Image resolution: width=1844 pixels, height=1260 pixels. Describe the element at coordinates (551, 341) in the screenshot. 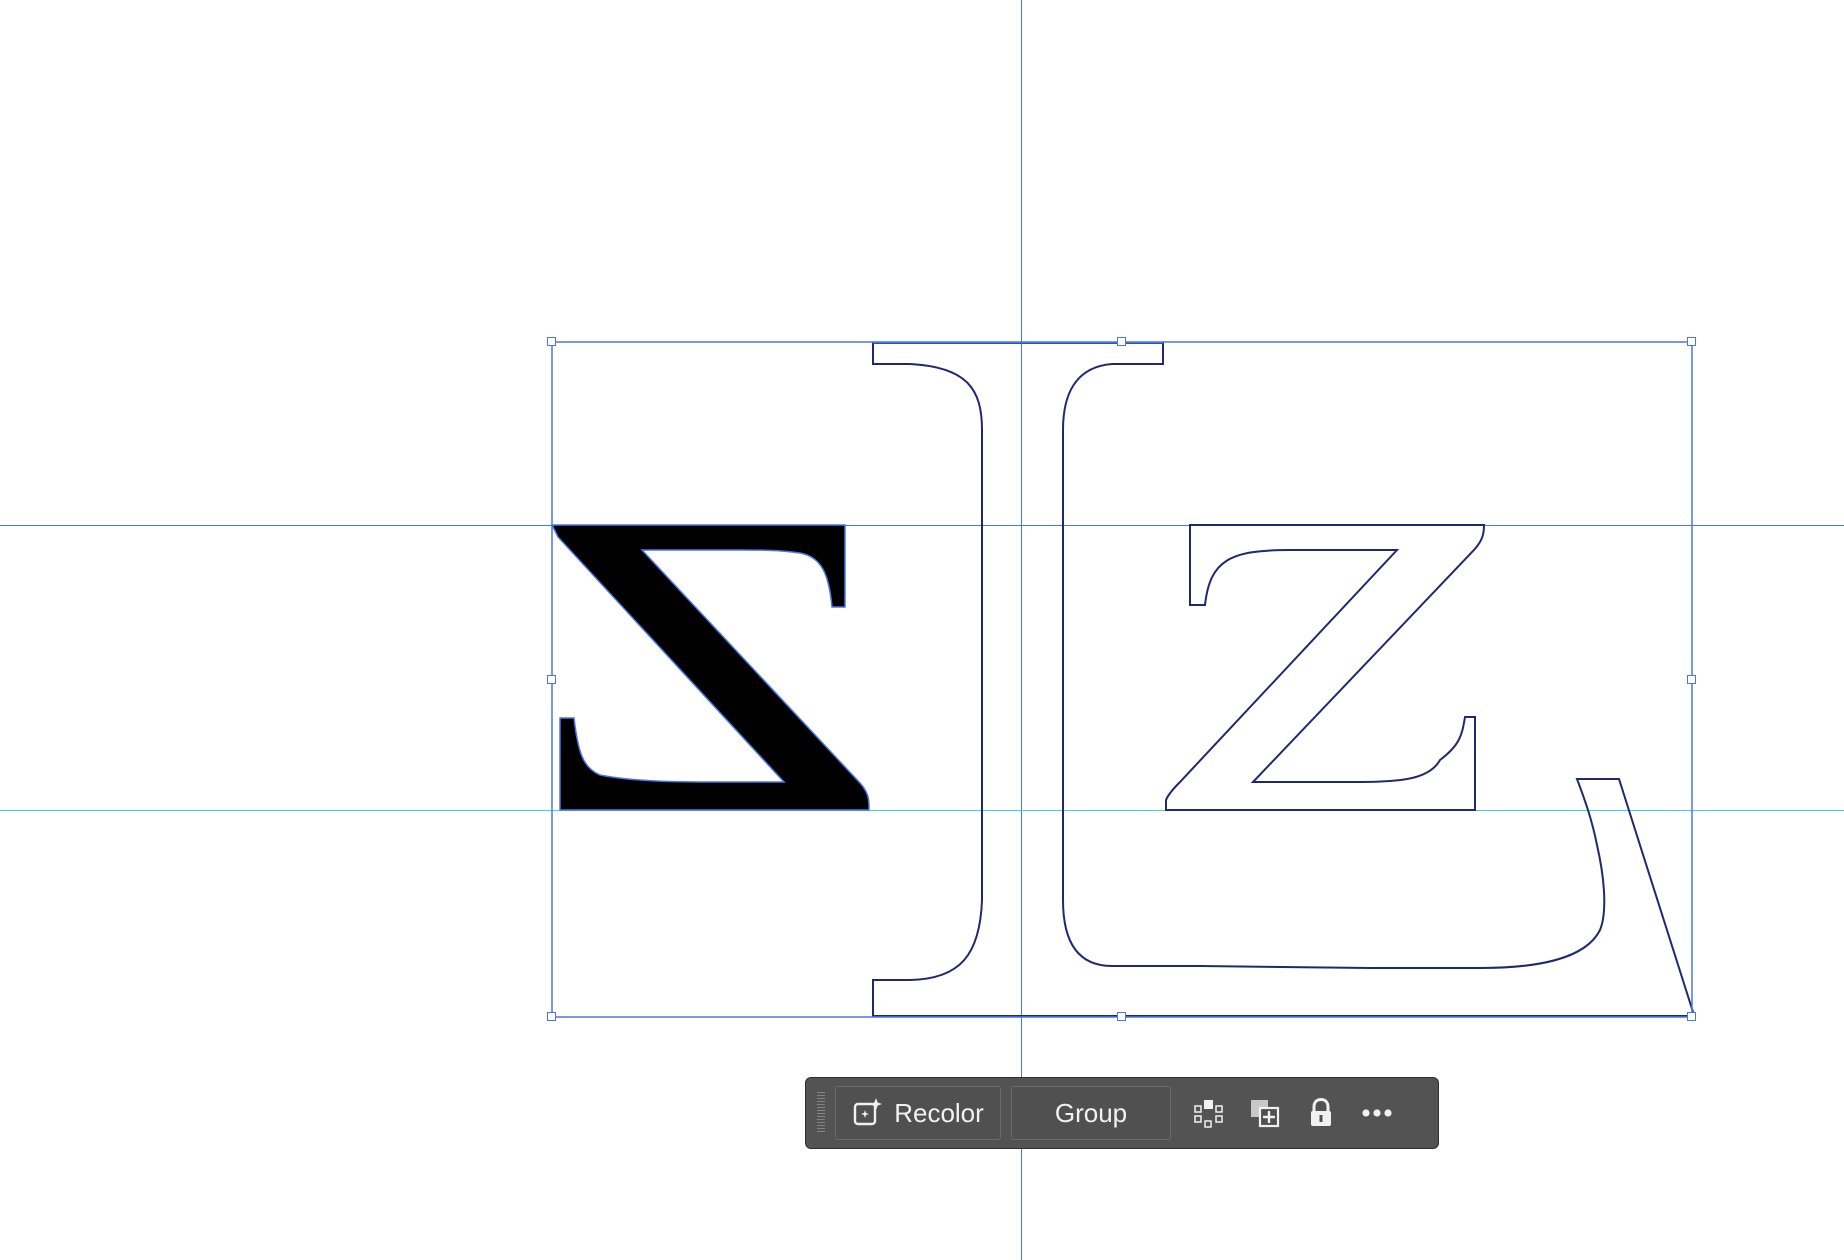

I see `handle-top-left` at that location.